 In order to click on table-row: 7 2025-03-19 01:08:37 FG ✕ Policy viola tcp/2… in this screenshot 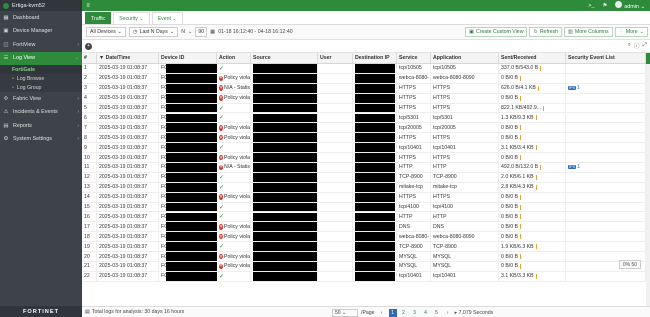, I will do `click(364, 128)`.